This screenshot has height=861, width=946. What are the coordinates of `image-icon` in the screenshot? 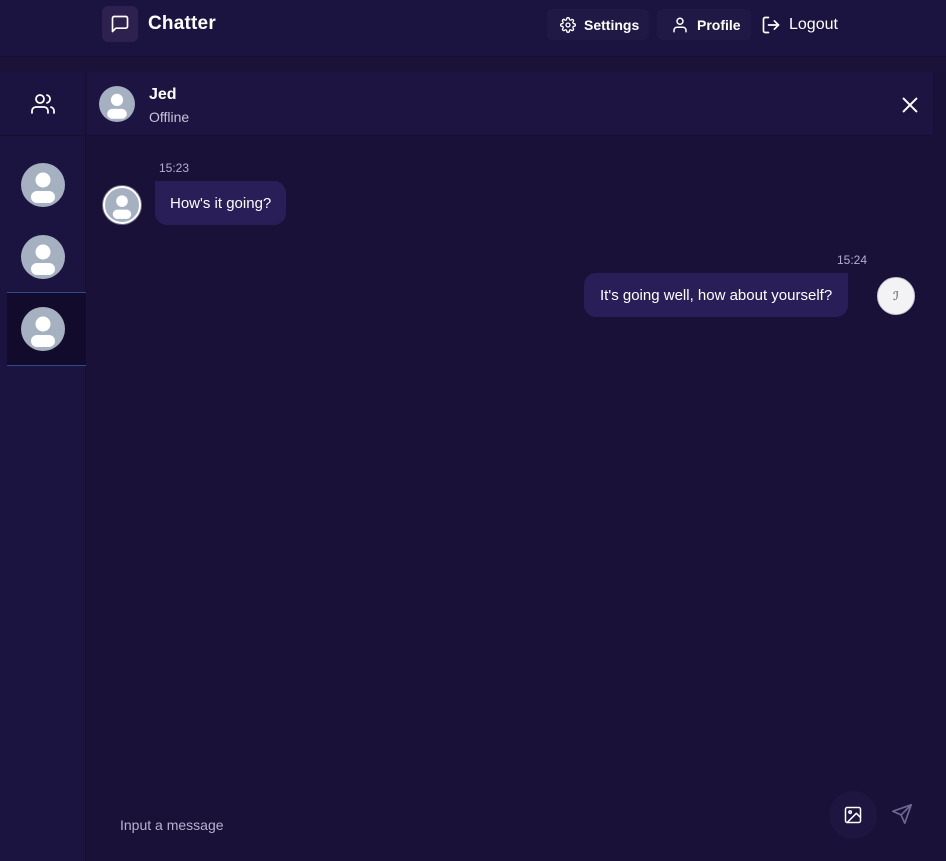 It's located at (853, 815).